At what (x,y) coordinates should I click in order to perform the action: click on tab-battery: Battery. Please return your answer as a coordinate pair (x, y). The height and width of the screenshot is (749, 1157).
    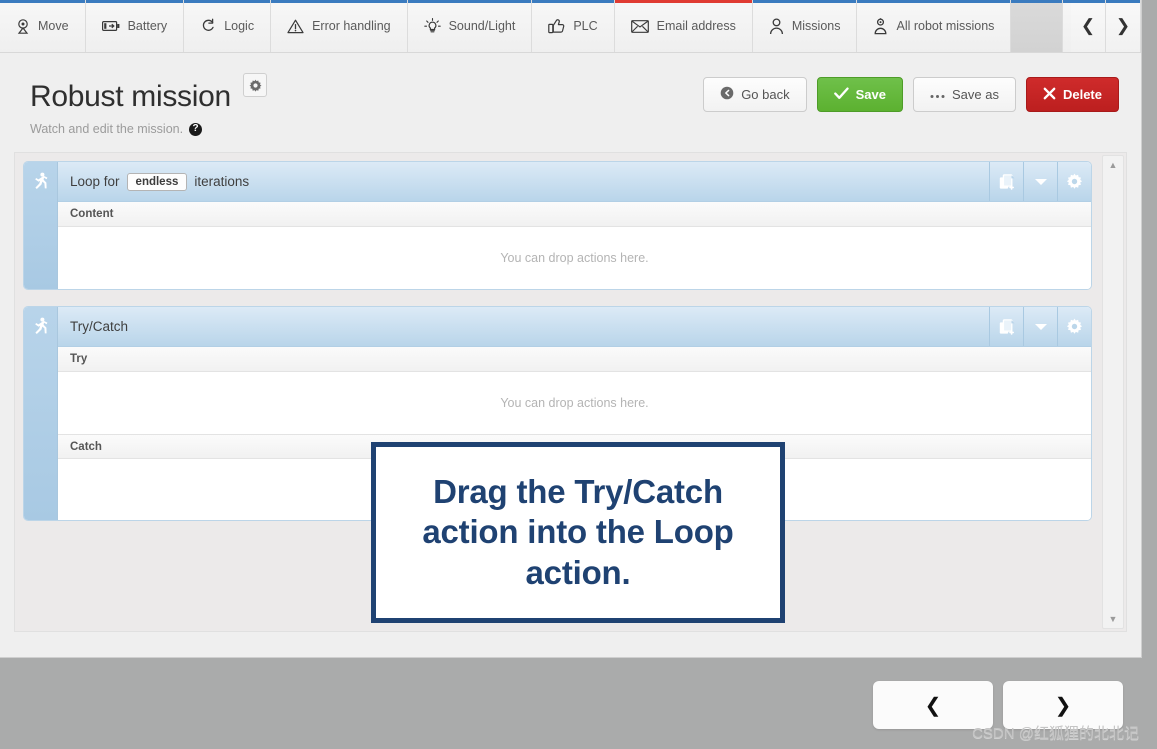
    Looking at the image, I should click on (135, 26).